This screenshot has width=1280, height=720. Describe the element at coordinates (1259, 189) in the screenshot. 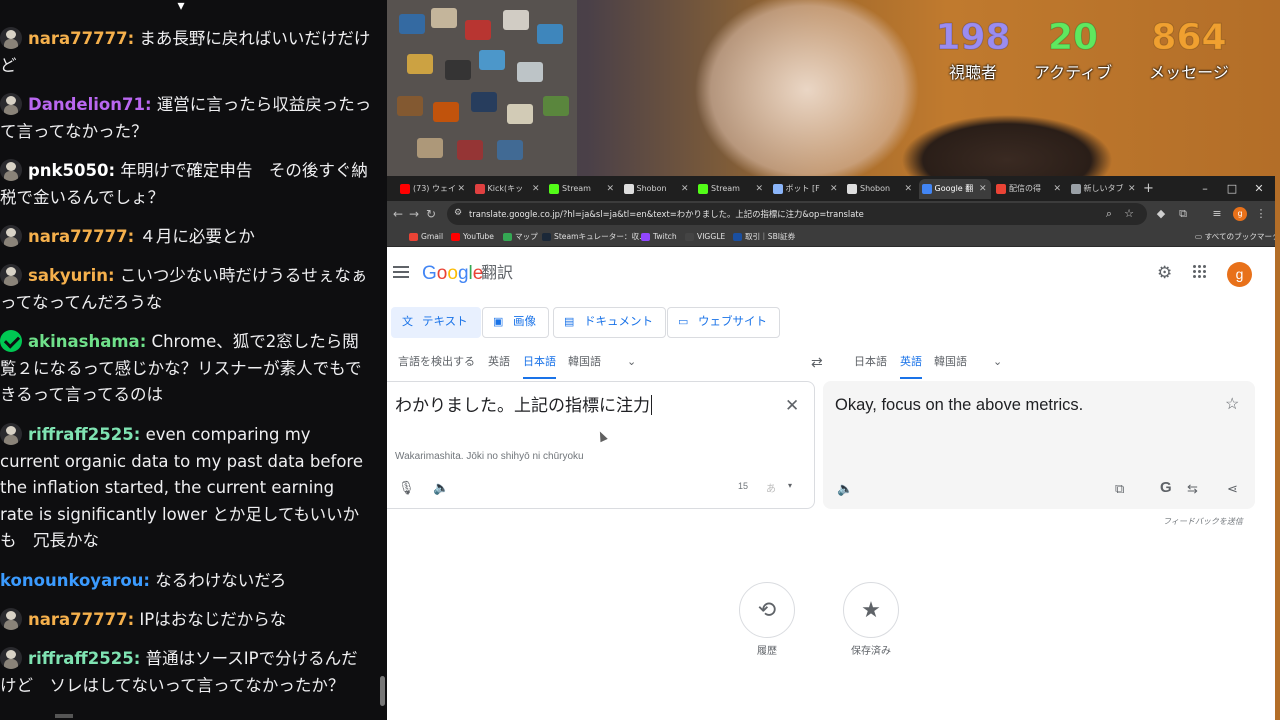

I see `close-window-icon: ✕` at that location.